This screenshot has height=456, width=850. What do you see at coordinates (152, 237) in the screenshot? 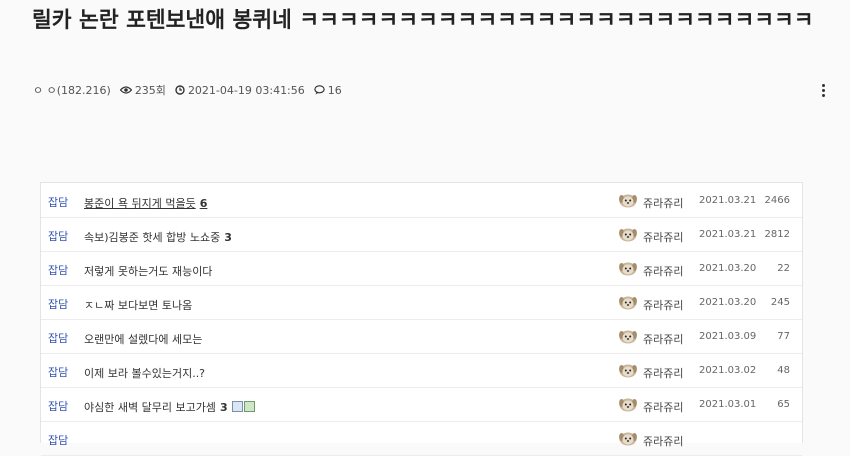
I see `post-subject-text: 속보)김봉준 핫세 합방 노쇼중` at bounding box center [152, 237].